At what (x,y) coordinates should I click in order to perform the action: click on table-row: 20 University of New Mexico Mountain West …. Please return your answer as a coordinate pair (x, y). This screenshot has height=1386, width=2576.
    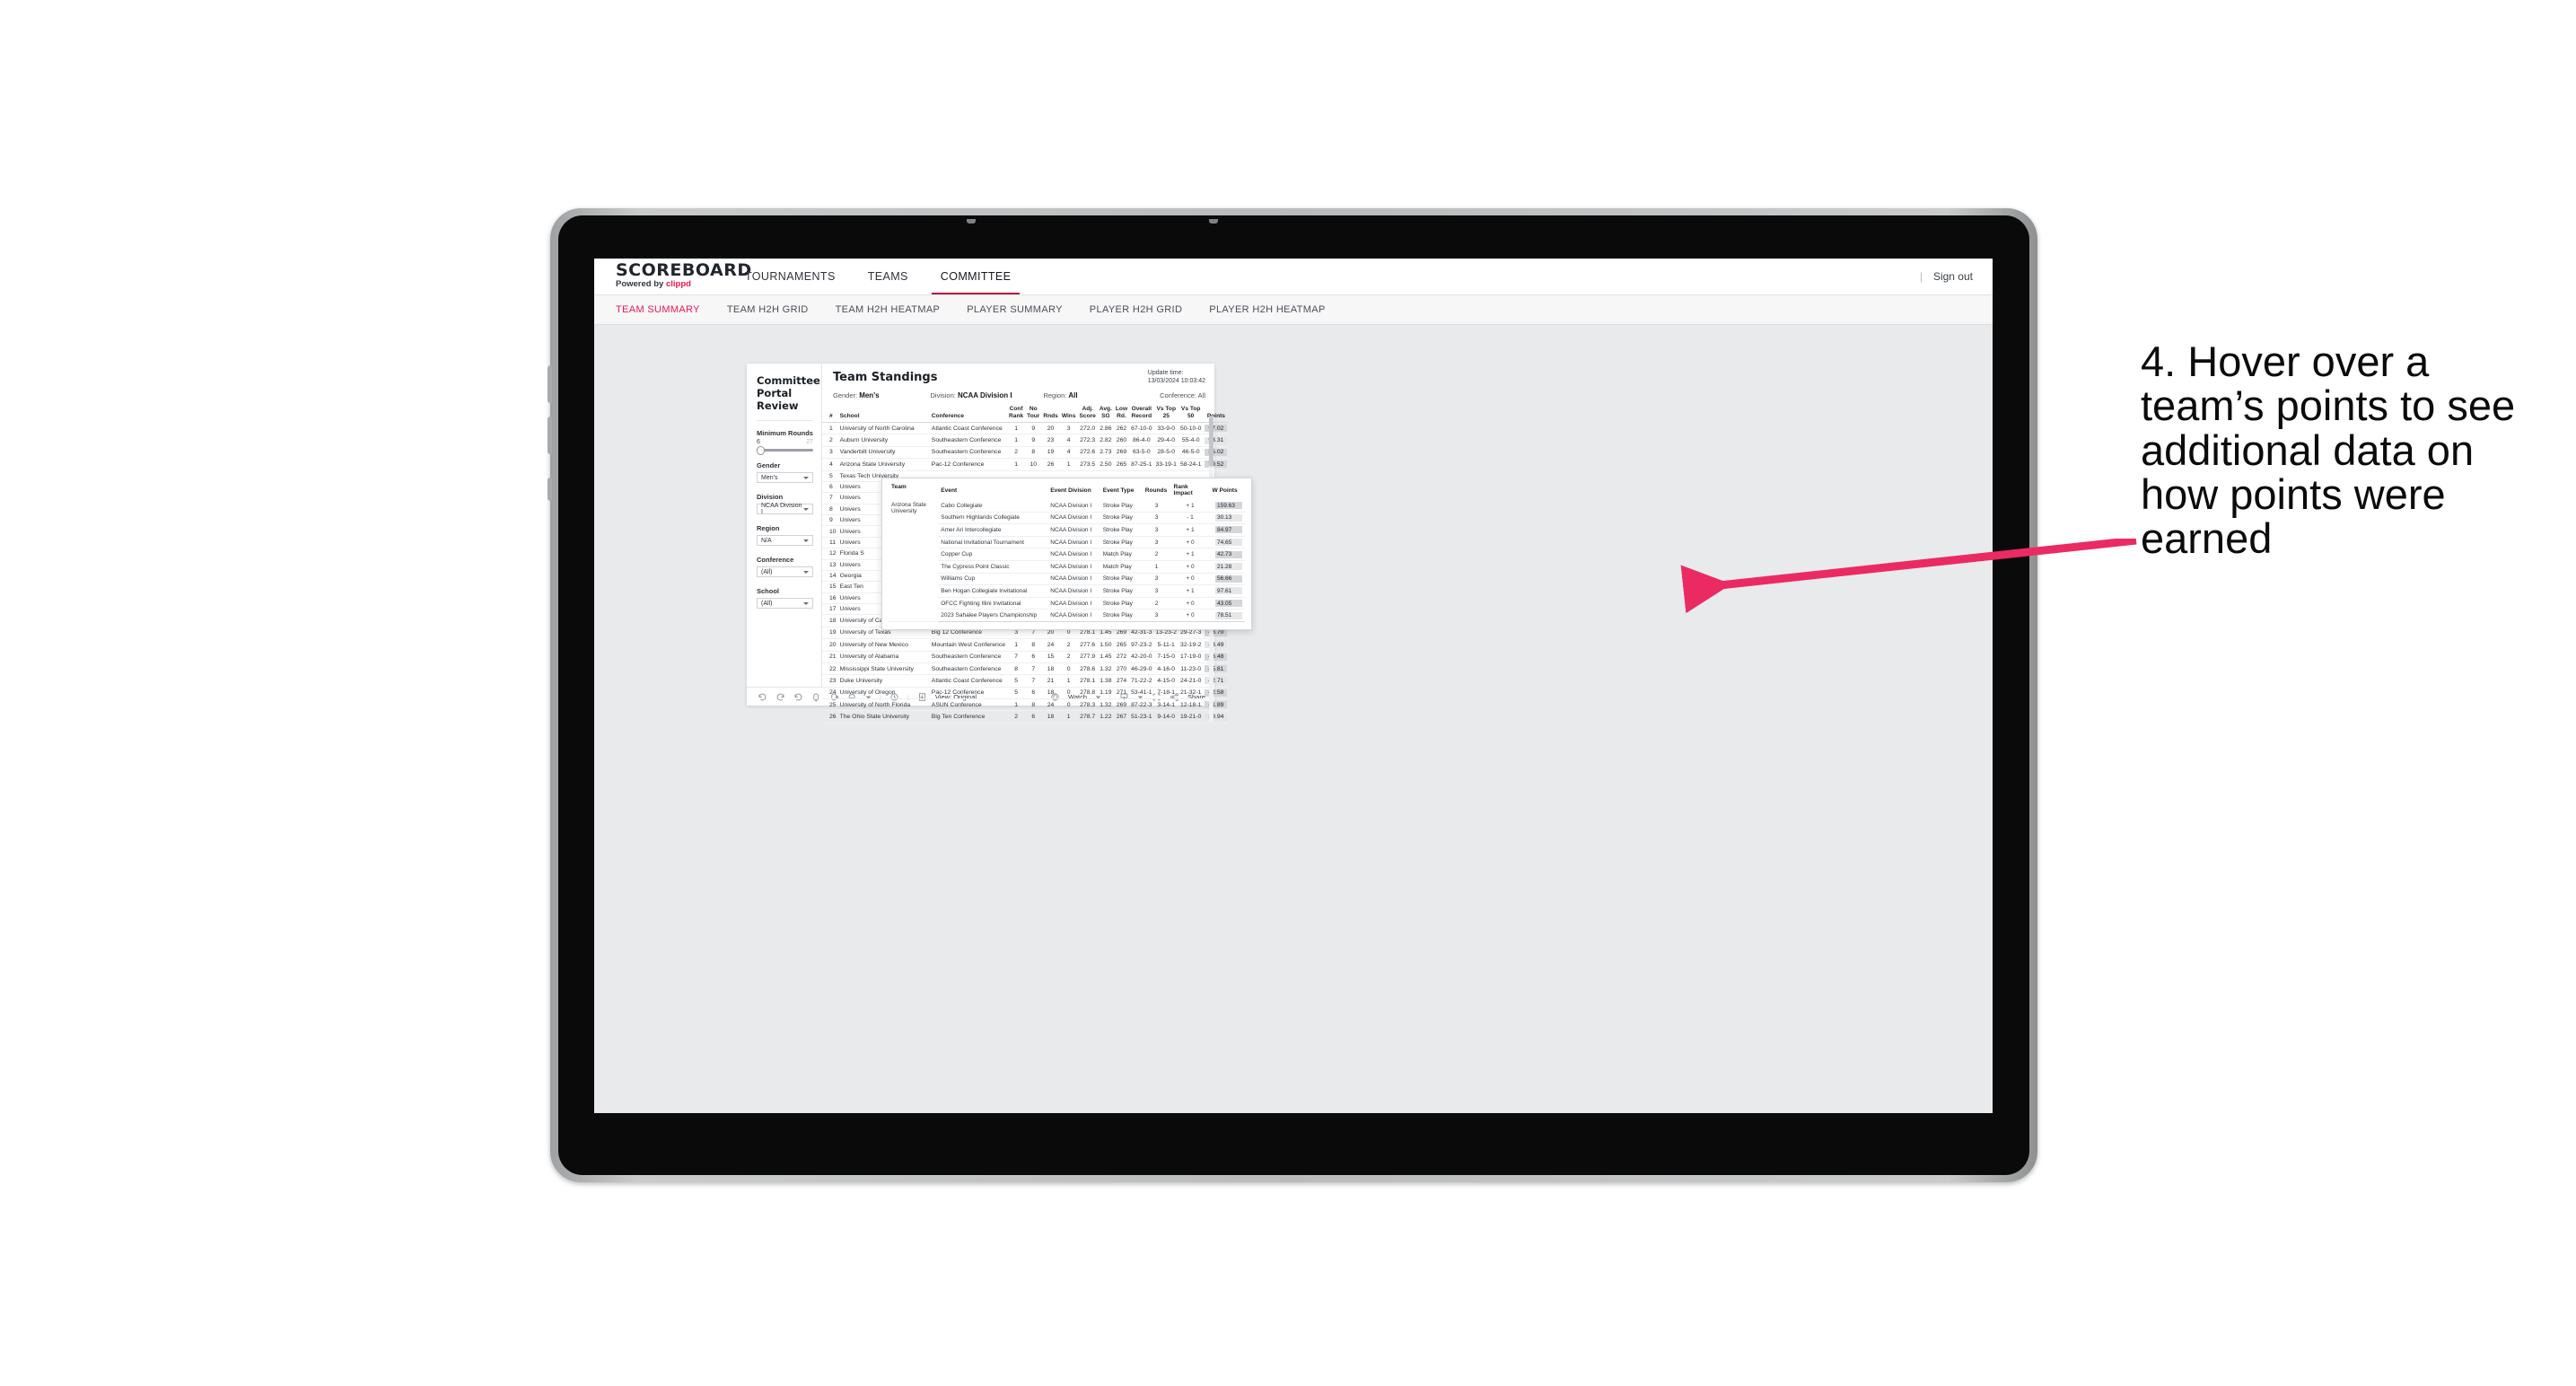
    Looking at the image, I should click on (1026, 645).